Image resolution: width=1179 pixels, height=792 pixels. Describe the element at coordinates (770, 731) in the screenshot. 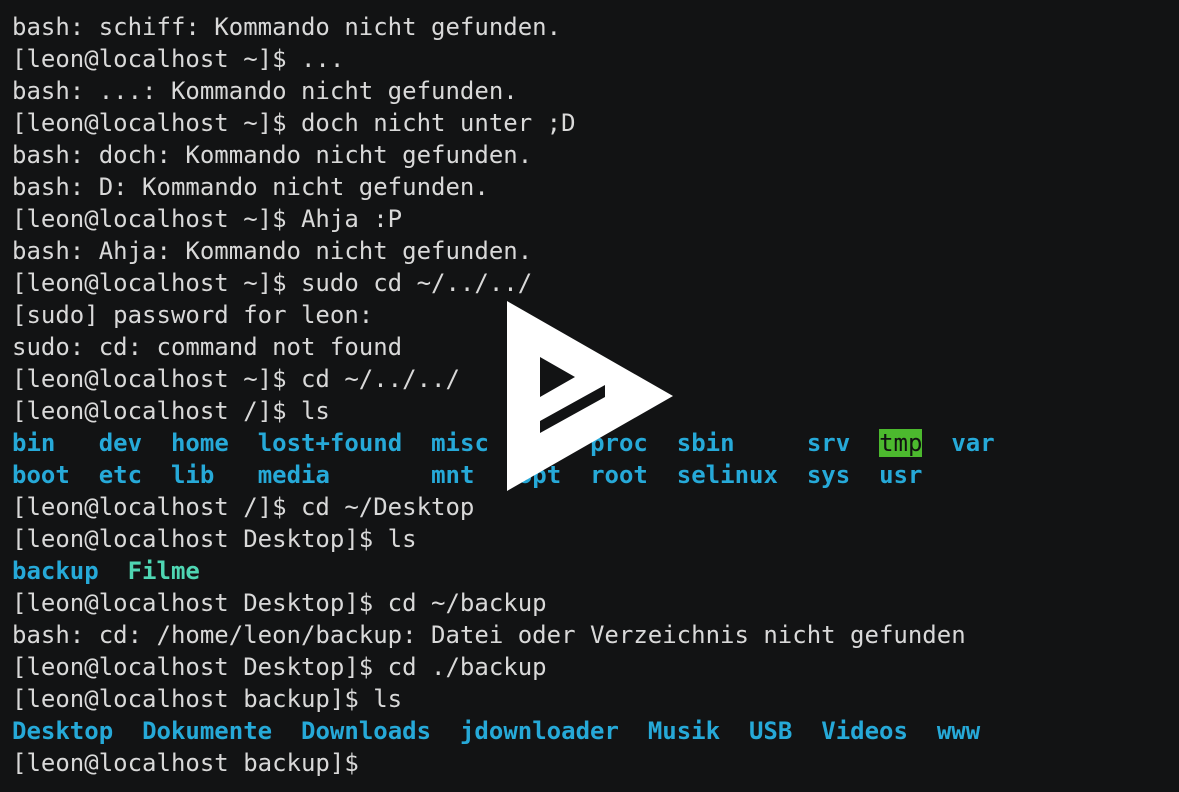

I see `directory-entry: USB` at that location.